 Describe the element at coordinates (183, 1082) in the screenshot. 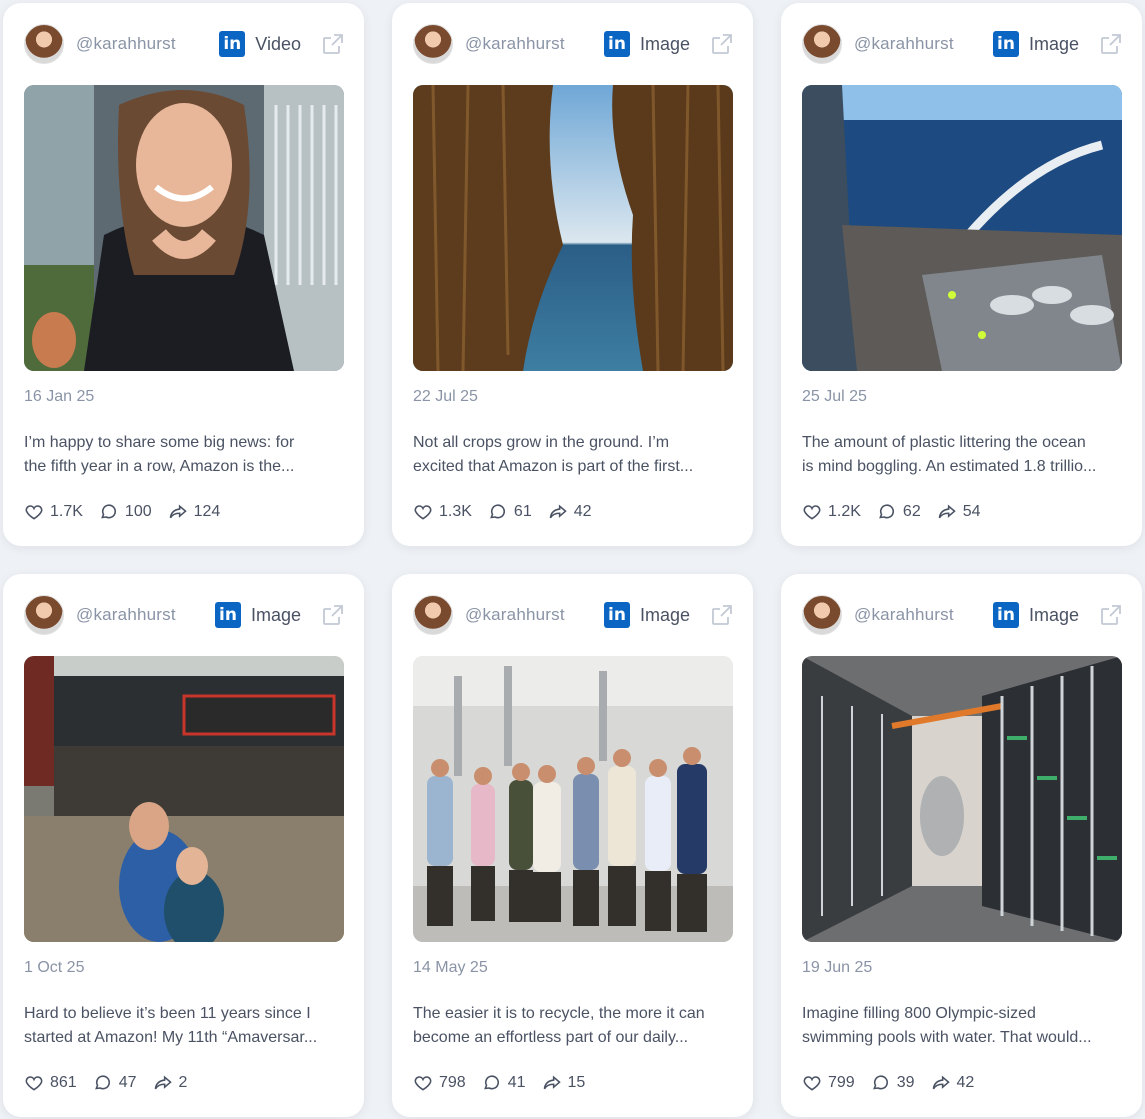

I see `shares-count: 2` at that location.